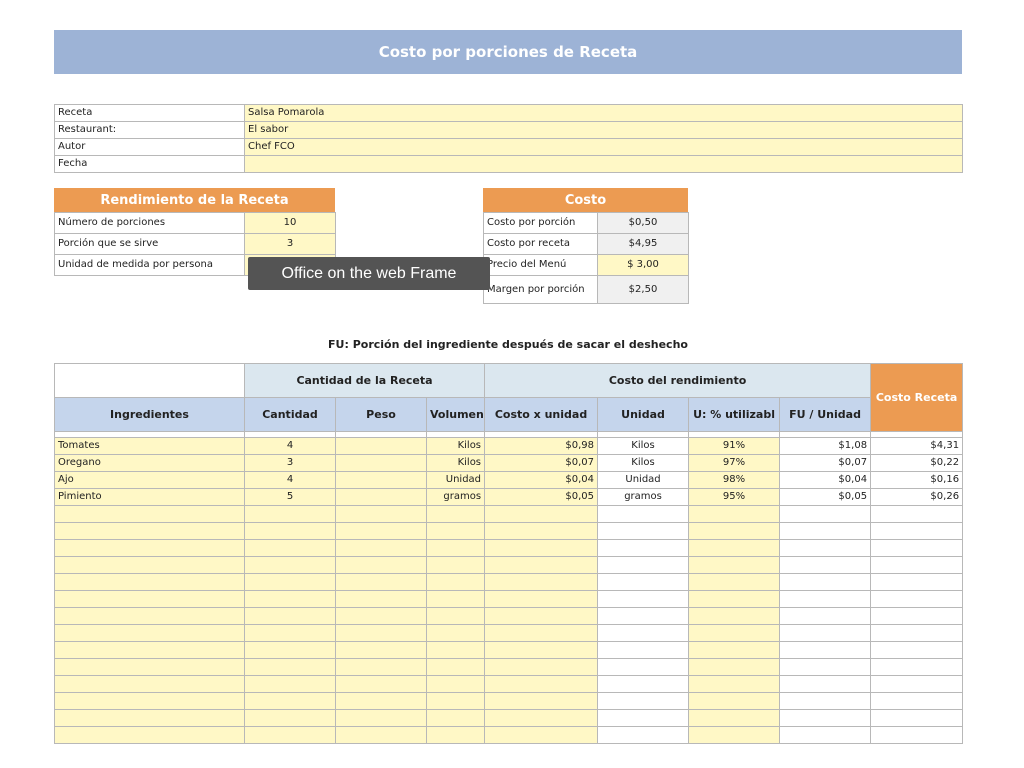  I want to click on rendimiento-value-cell: 10, so click(290, 223).